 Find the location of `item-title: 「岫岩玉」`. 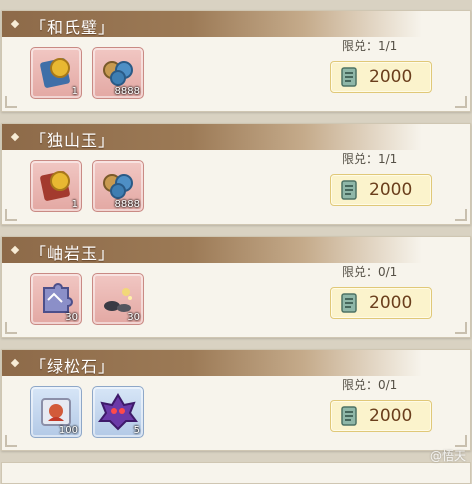

item-title: 「岫岩玉」 is located at coordinates (73, 253).